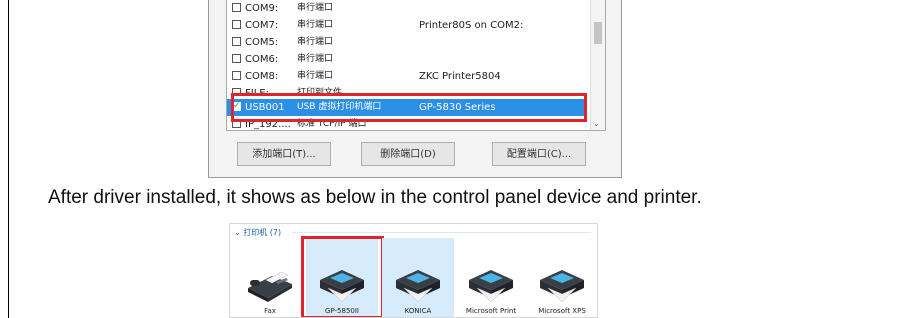 The height and width of the screenshot is (318, 904). I want to click on port-name: COM6:, so click(262, 59).